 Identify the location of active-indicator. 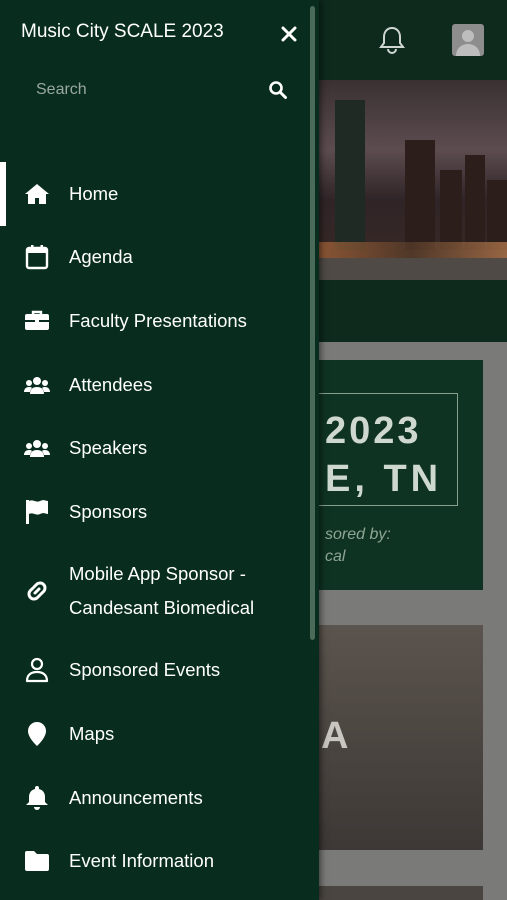
(3, 194).